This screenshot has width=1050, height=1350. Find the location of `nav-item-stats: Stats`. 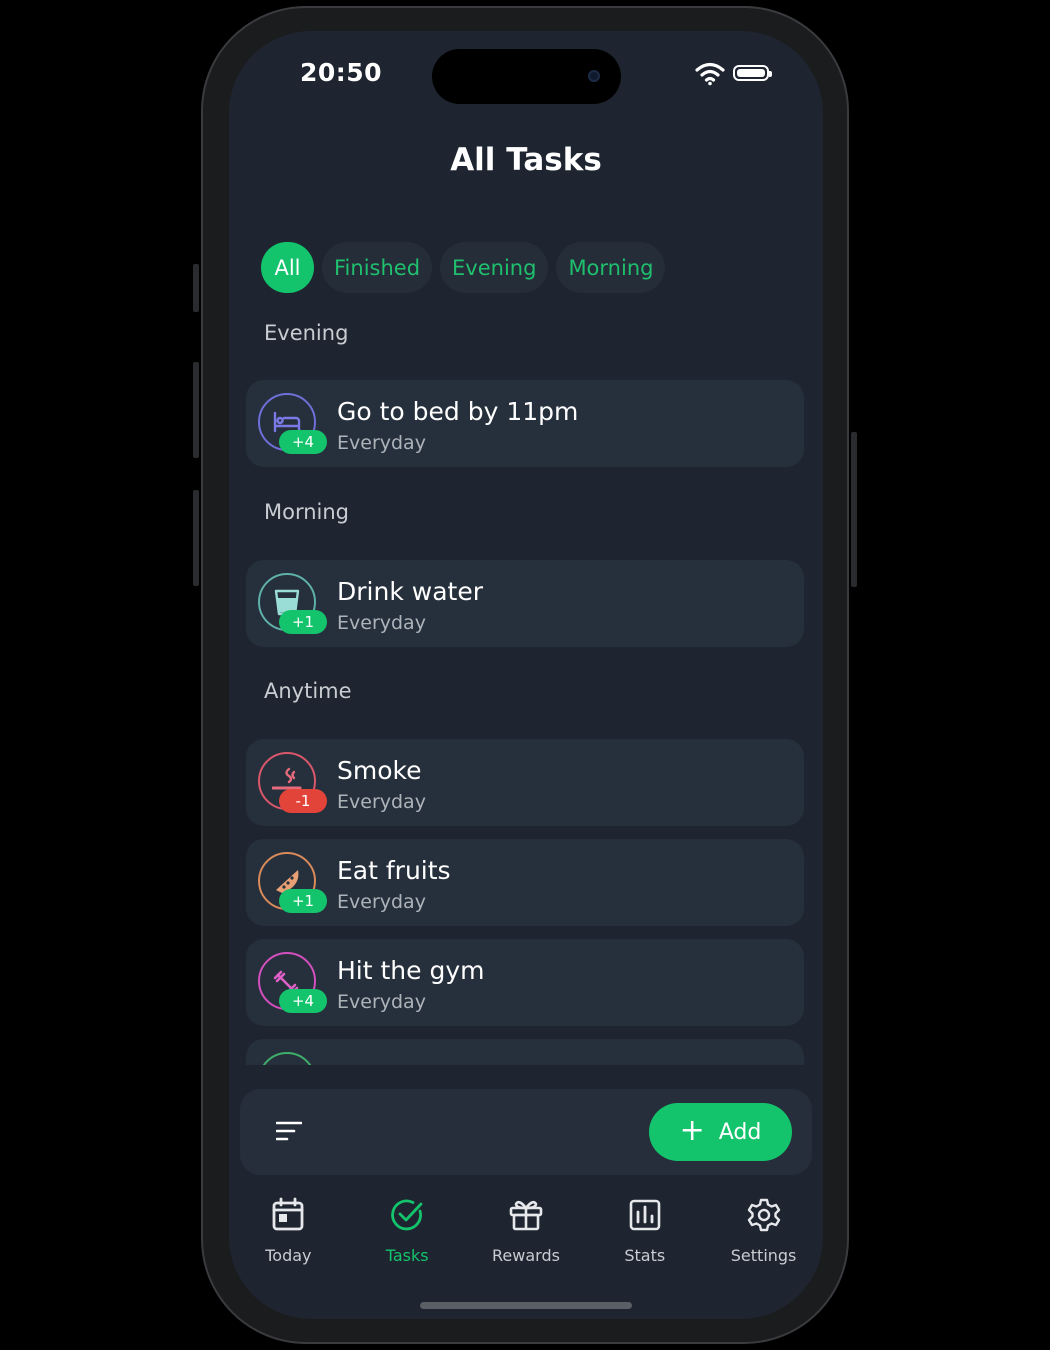

nav-item-stats: Stats is located at coordinates (644, 1234).